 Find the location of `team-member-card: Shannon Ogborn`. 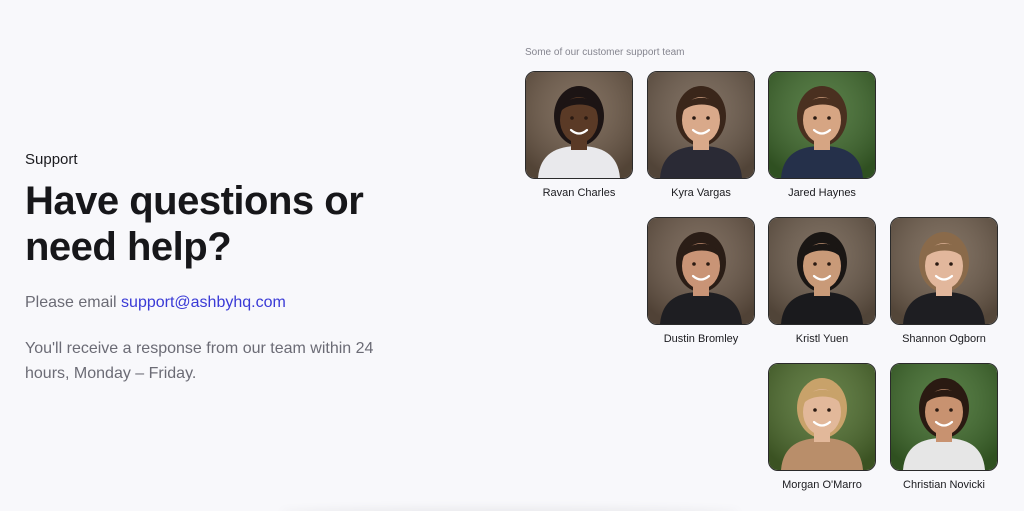

team-member-card: Shannon Ogborn is located at coordinates (944, 281).